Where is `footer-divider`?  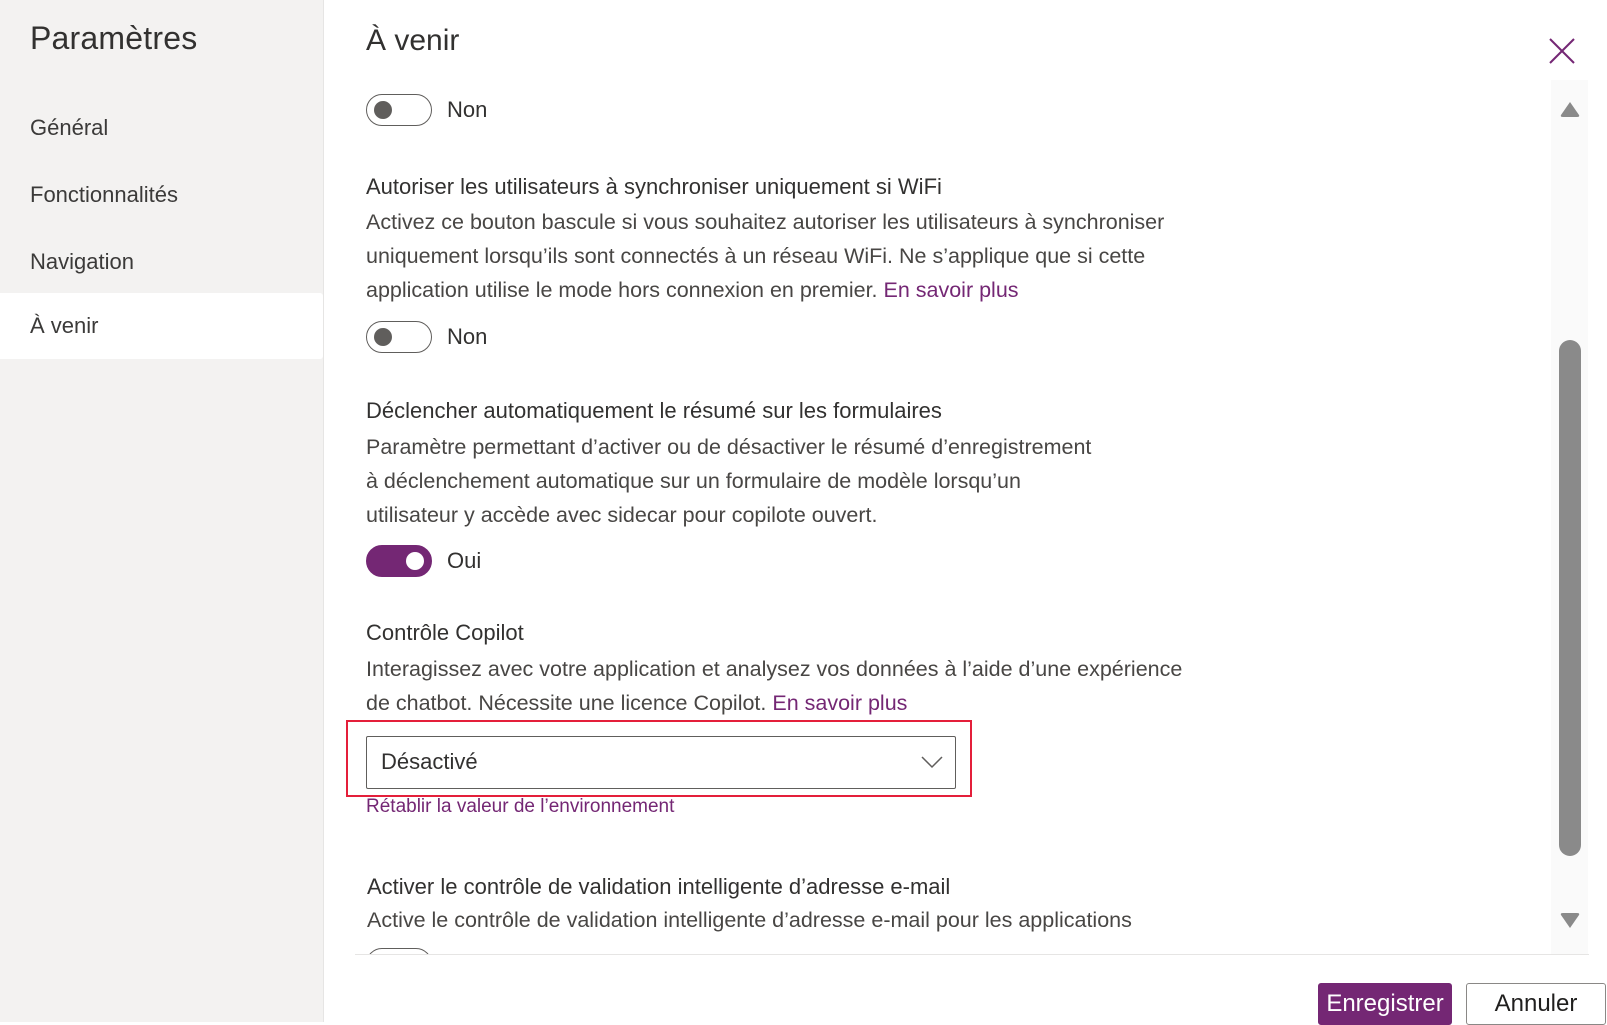 footer-divider is located at coordinates (972, 954).